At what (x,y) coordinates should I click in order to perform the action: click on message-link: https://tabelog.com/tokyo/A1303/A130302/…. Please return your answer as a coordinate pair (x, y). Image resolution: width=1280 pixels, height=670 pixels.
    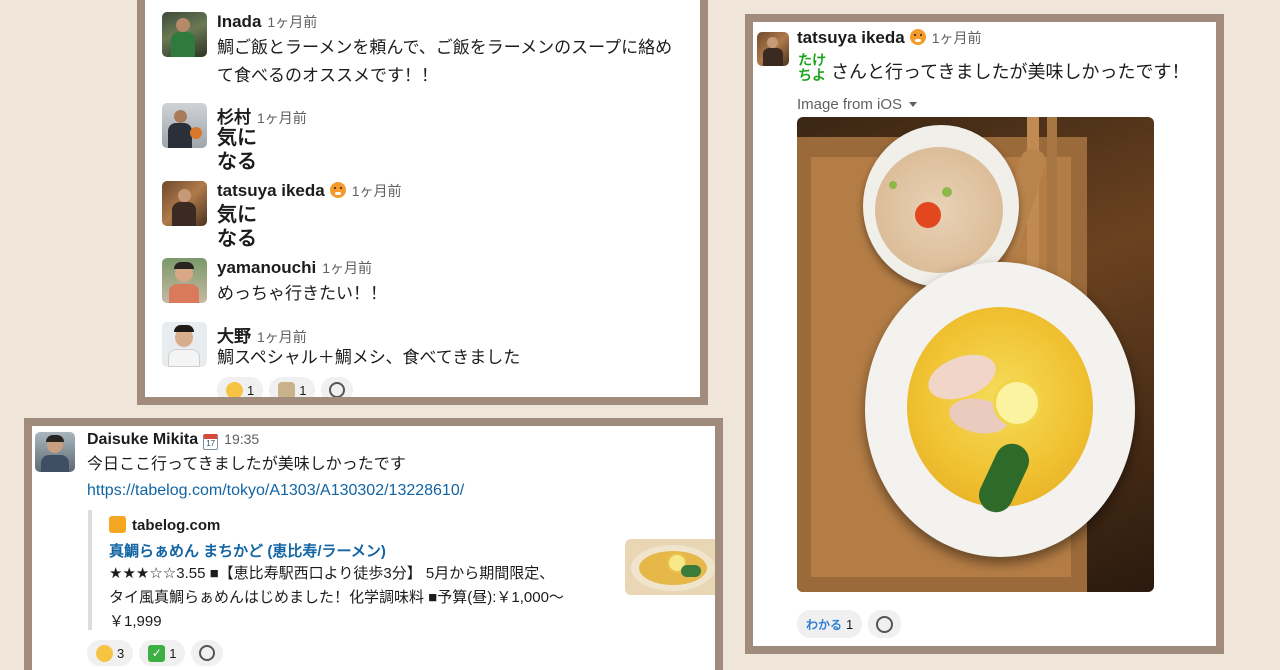
    Looking at the image, I should click on (275, 491).